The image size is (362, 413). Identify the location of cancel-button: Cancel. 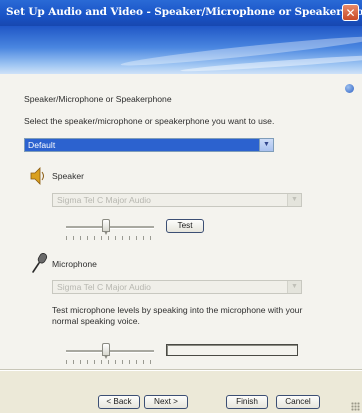
(298, 402).